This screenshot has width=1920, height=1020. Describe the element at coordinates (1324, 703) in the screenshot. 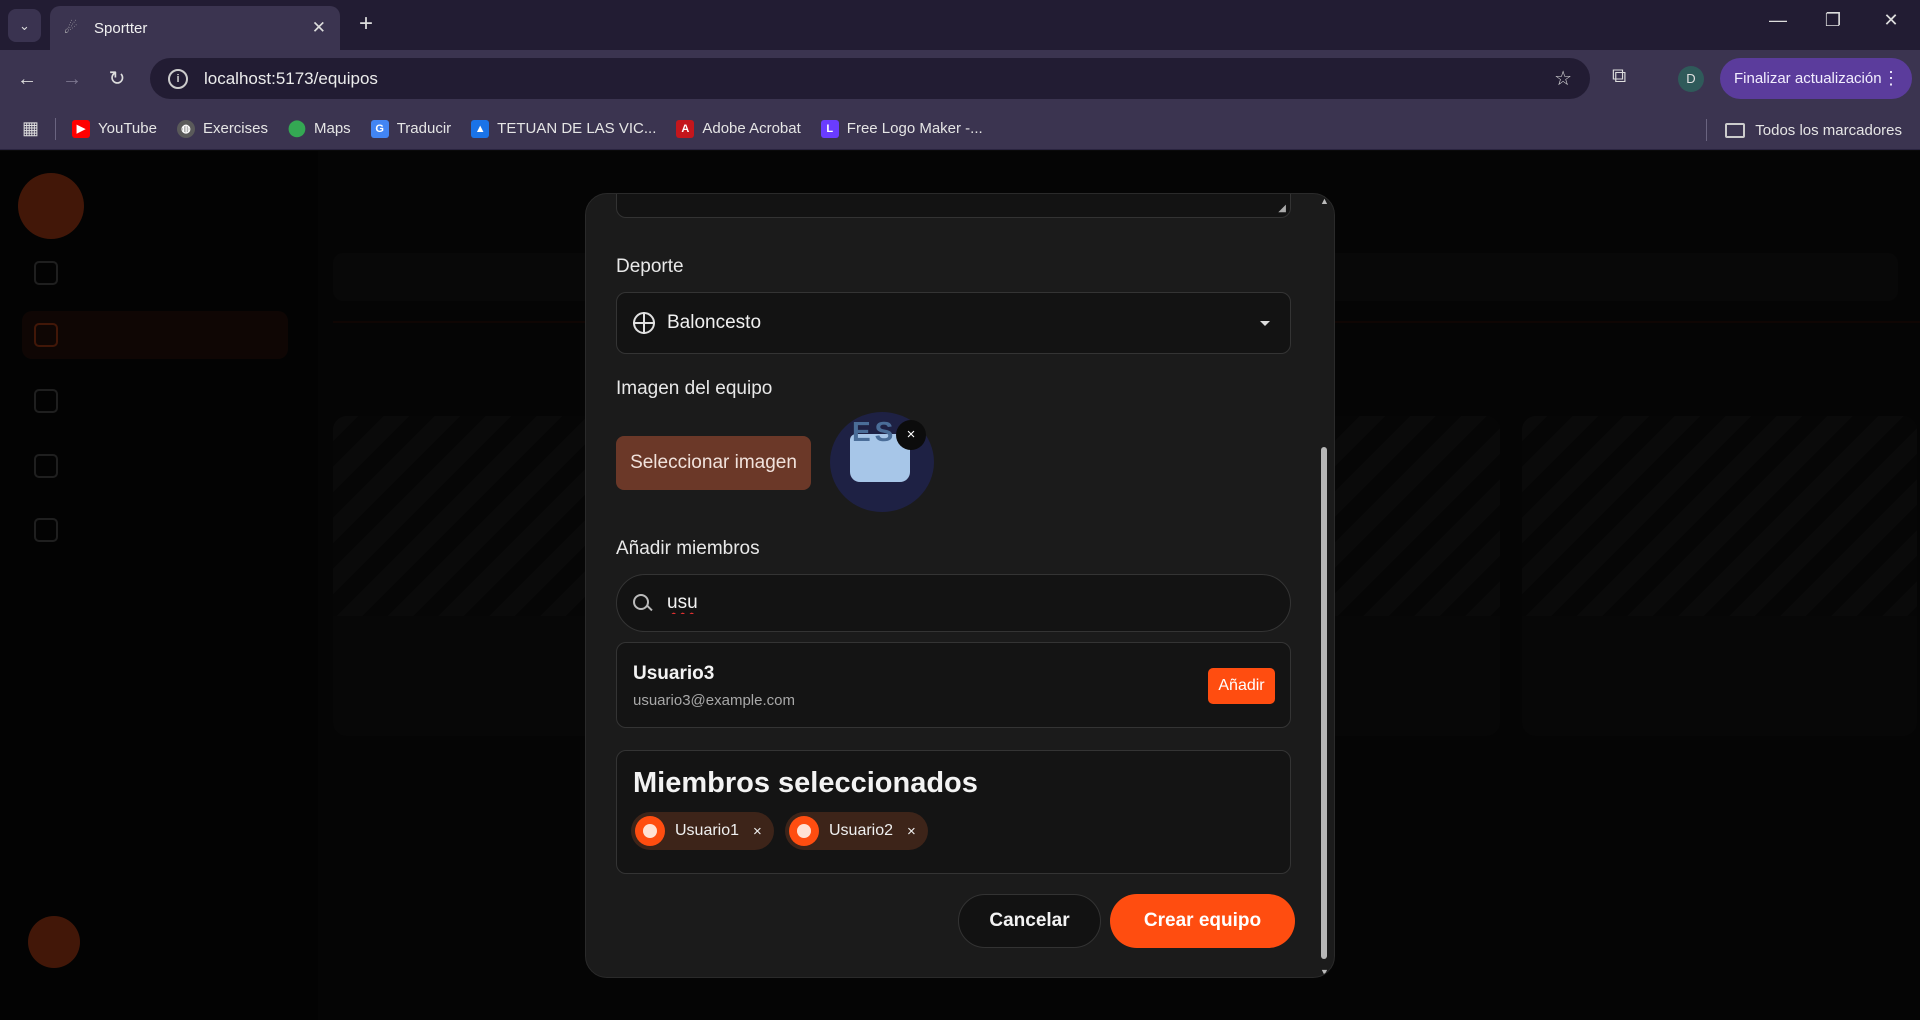

I see `scrollbar-thumb` at that location.